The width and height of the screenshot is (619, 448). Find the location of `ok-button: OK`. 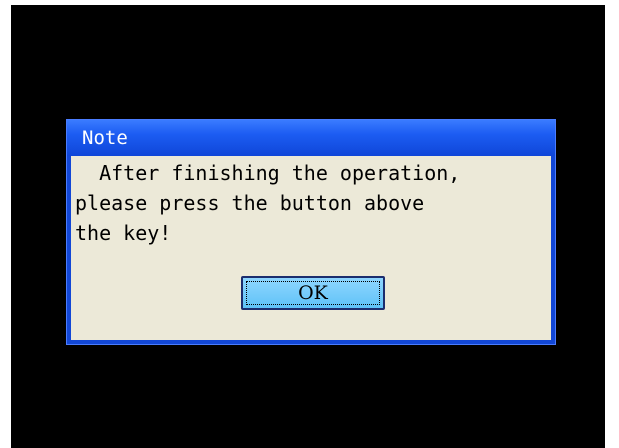

ok-button: OK is located at coordinates (313, 293).